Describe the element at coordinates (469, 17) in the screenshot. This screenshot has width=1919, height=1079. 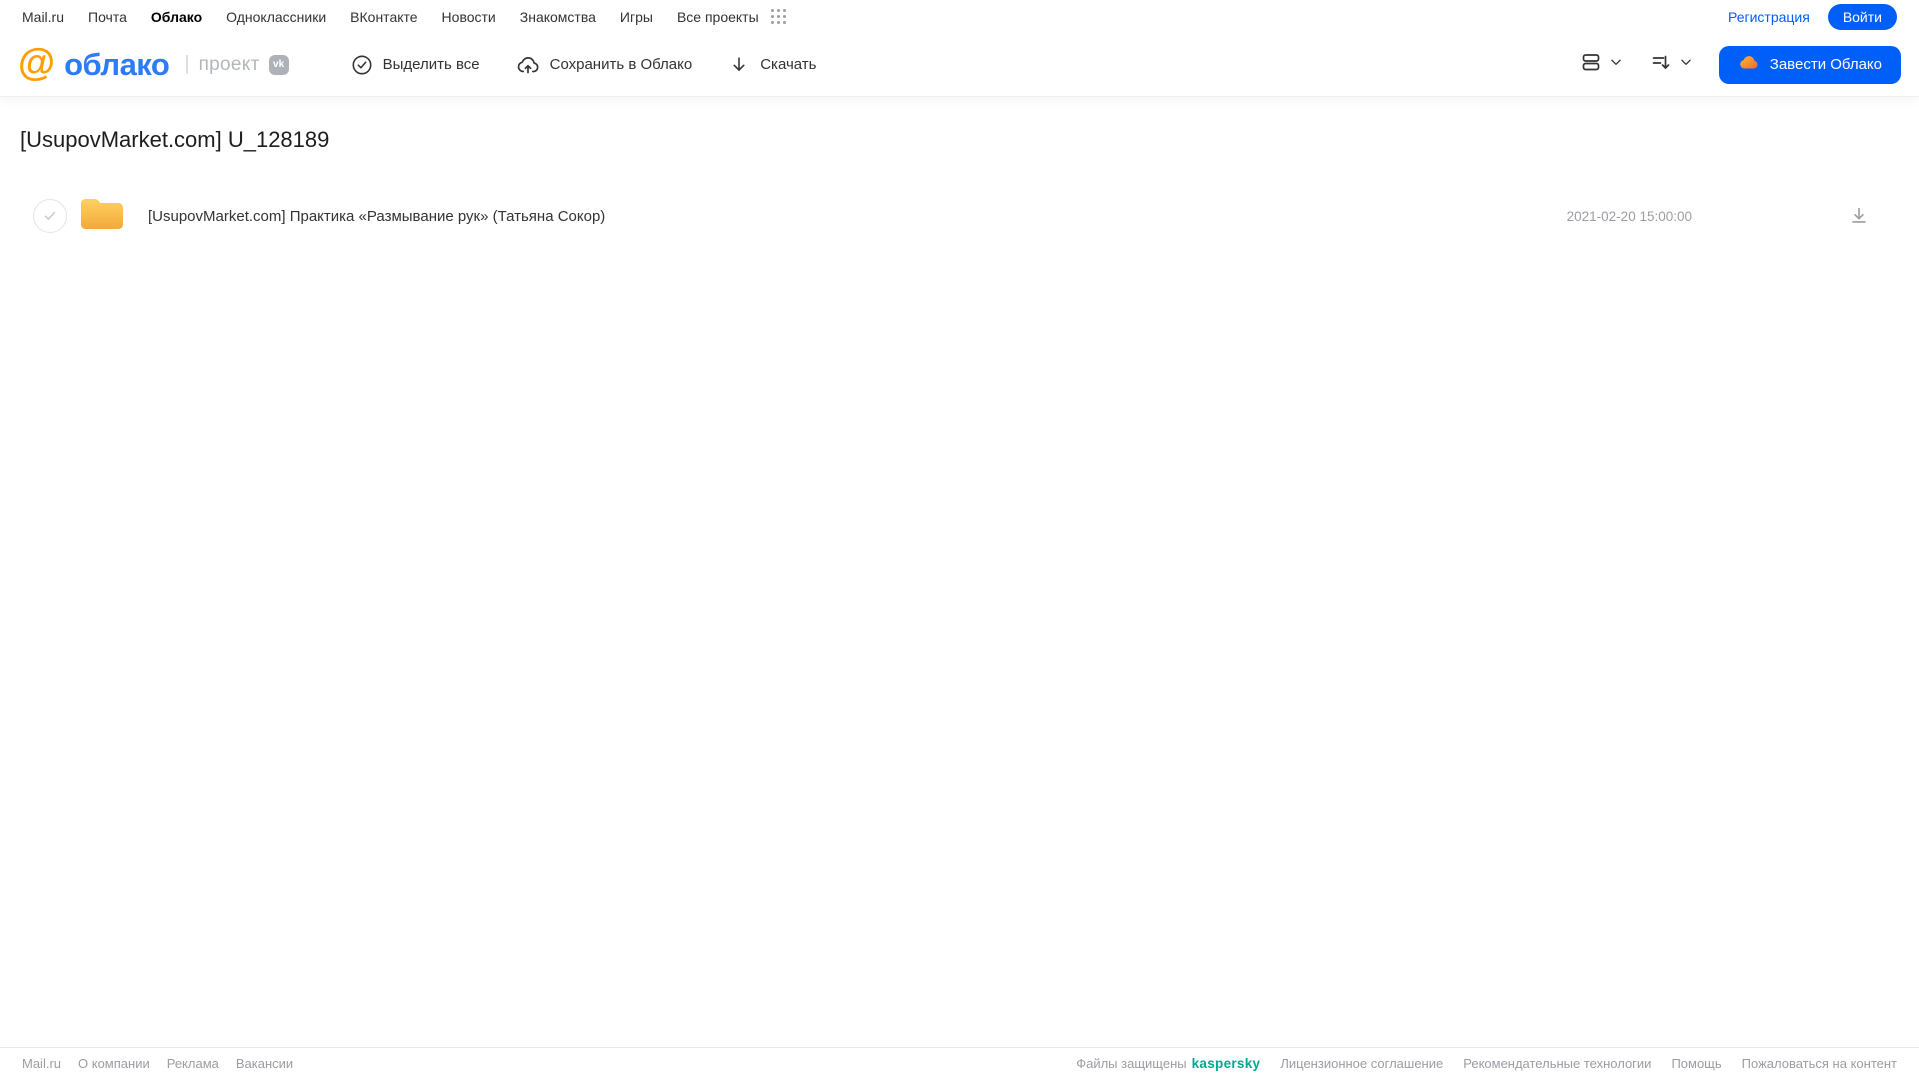
I see `nav-novosti: Новости` at that location.